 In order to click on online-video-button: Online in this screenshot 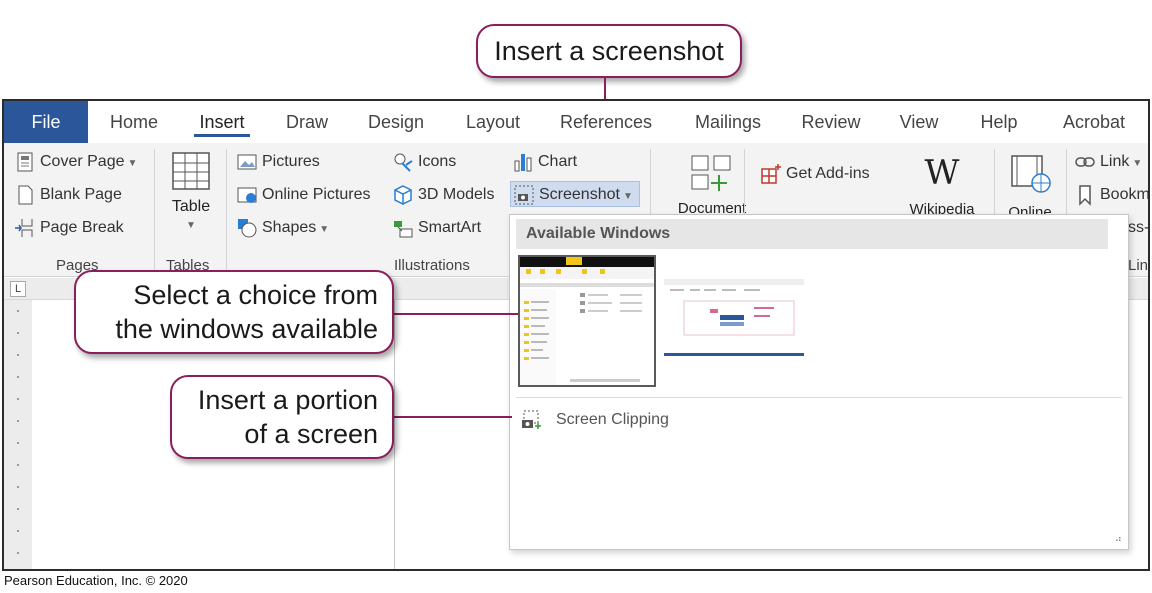, I will do `click(1030, 187)`.